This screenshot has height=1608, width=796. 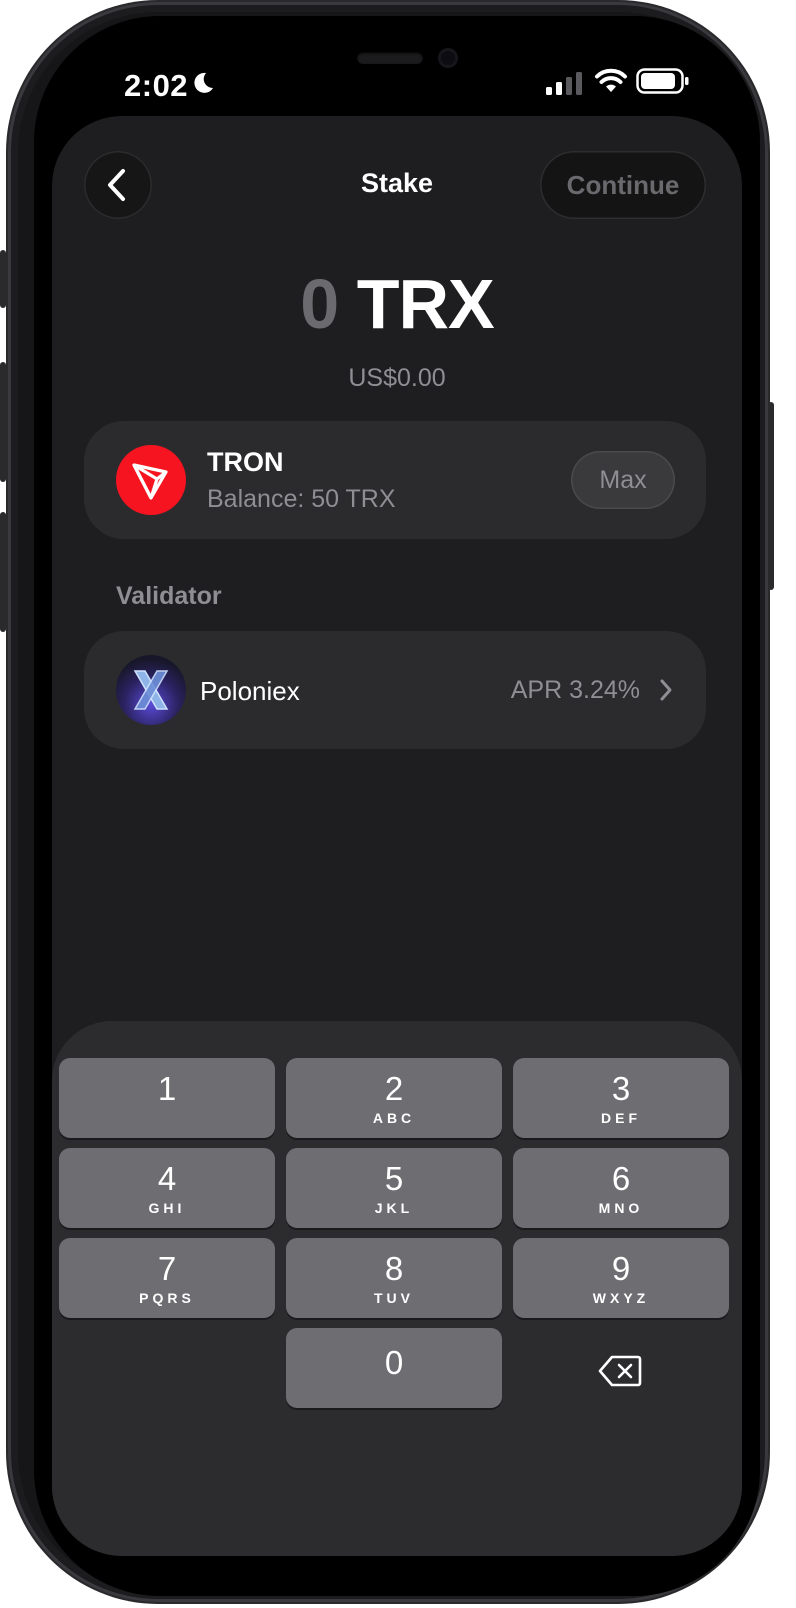 I want to click on side-button-volume-down, so click(x=3, y=572).